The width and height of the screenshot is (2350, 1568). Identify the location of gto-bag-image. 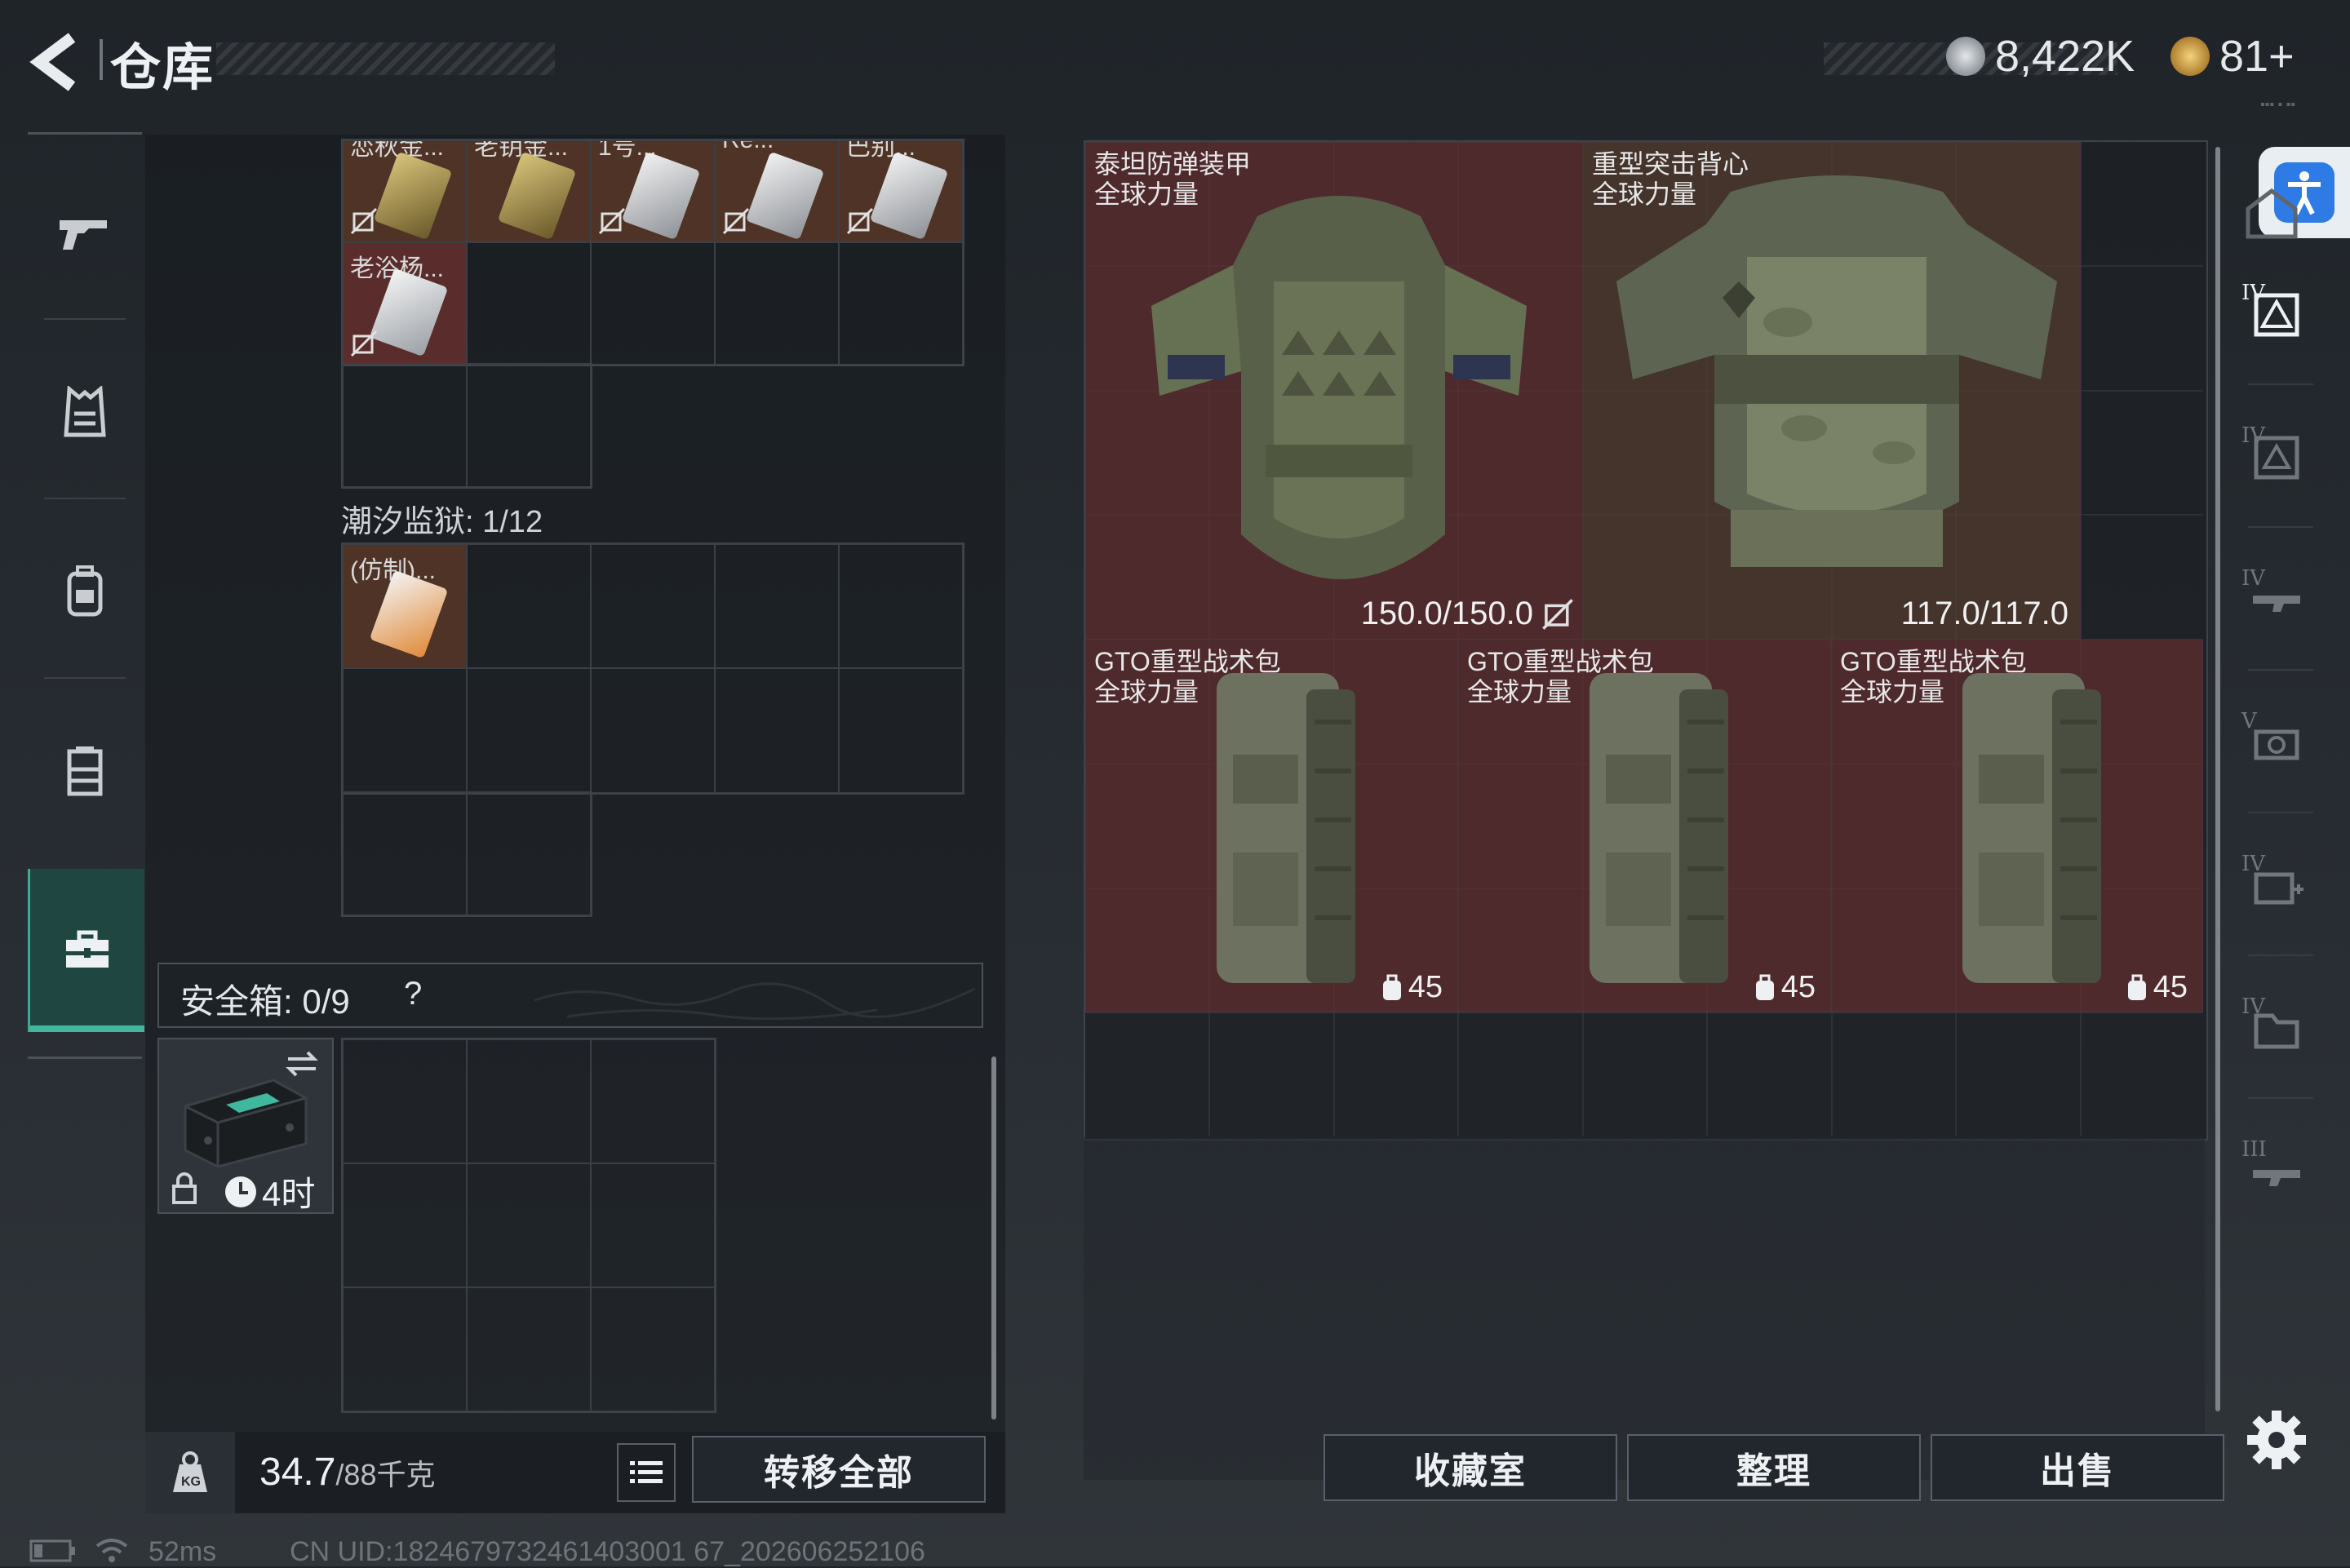
(1286, 828).